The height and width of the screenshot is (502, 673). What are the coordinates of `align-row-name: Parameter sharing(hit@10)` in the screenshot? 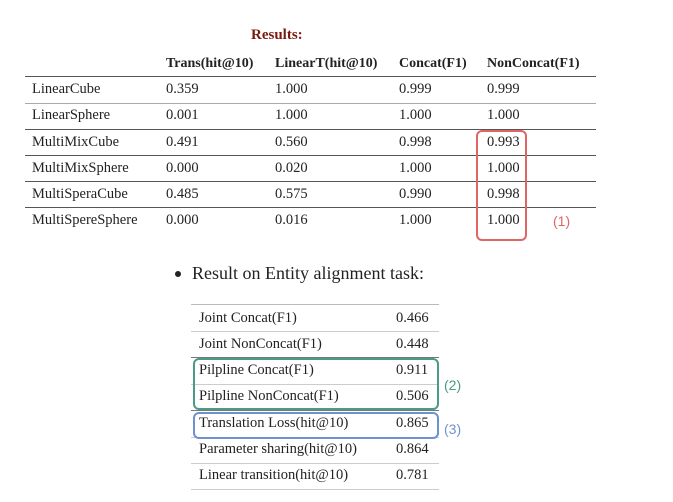 It's located at (278, 449).